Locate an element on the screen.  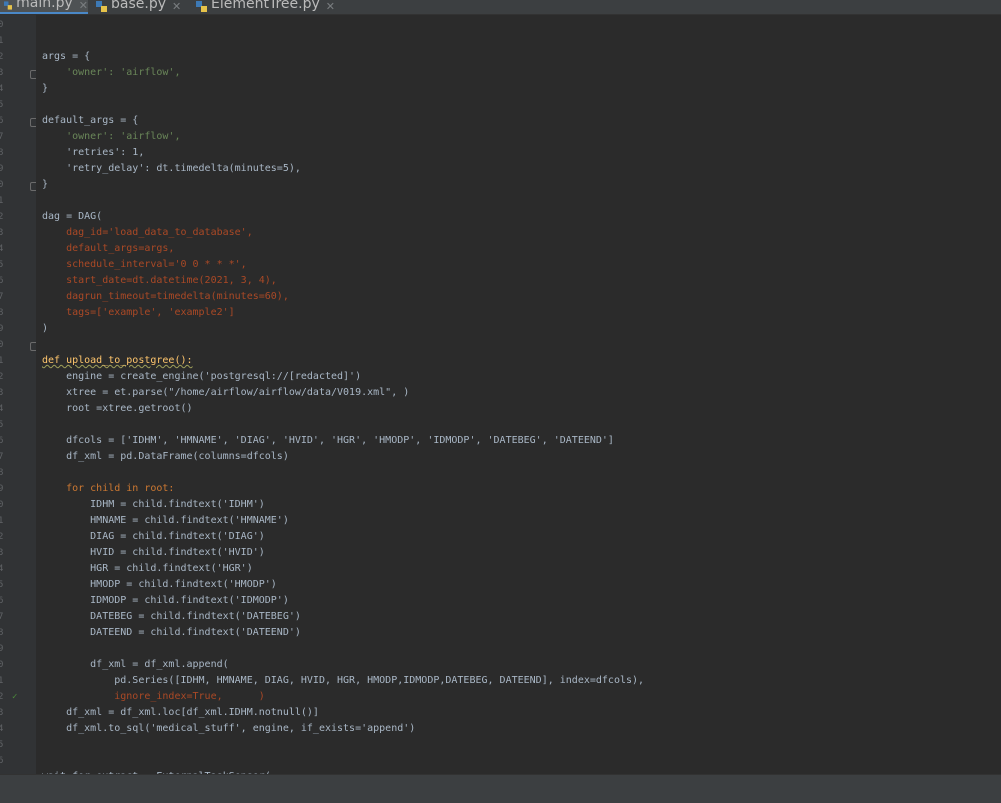
code-line: df_xml = df_xml.append( is located at coordinates (135, 665).